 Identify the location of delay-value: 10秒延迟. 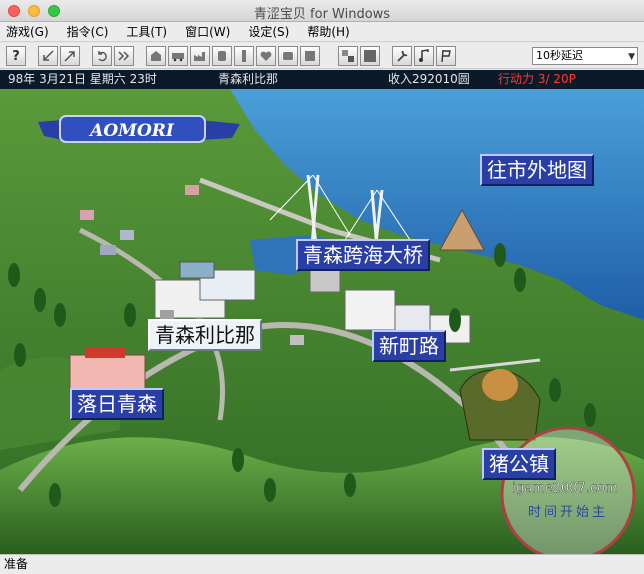
(559, 55).